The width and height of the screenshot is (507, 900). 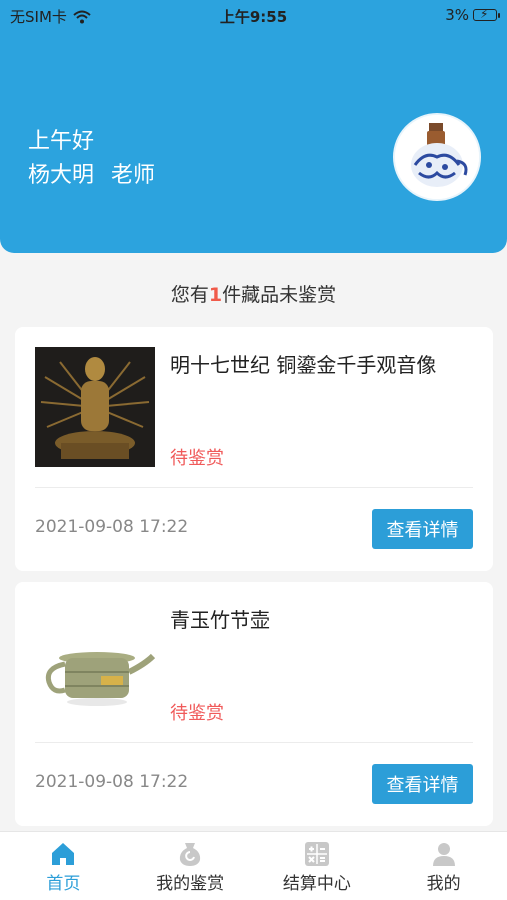 I want to click on calculator-icon, so click(x=316, y=854).